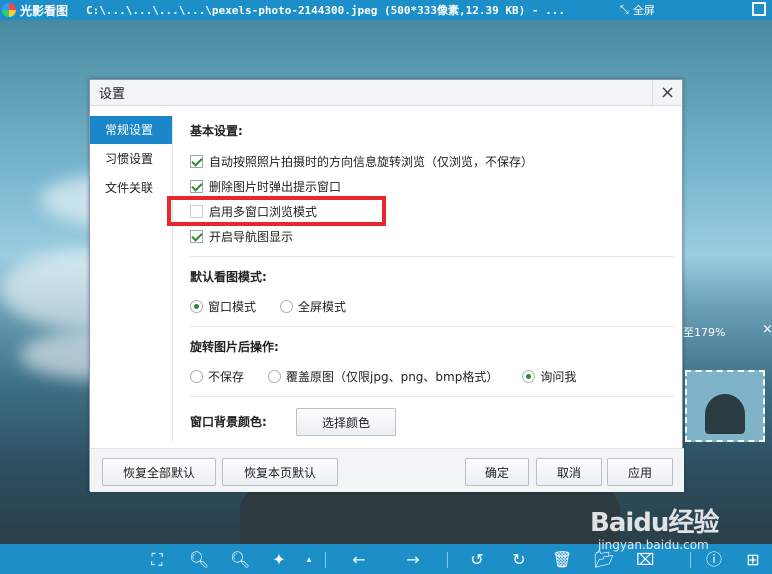 The width and height of the screenshot is (772, 574). I want to click on nav-item-file-assoc: 文件关联, so click(131, 188).